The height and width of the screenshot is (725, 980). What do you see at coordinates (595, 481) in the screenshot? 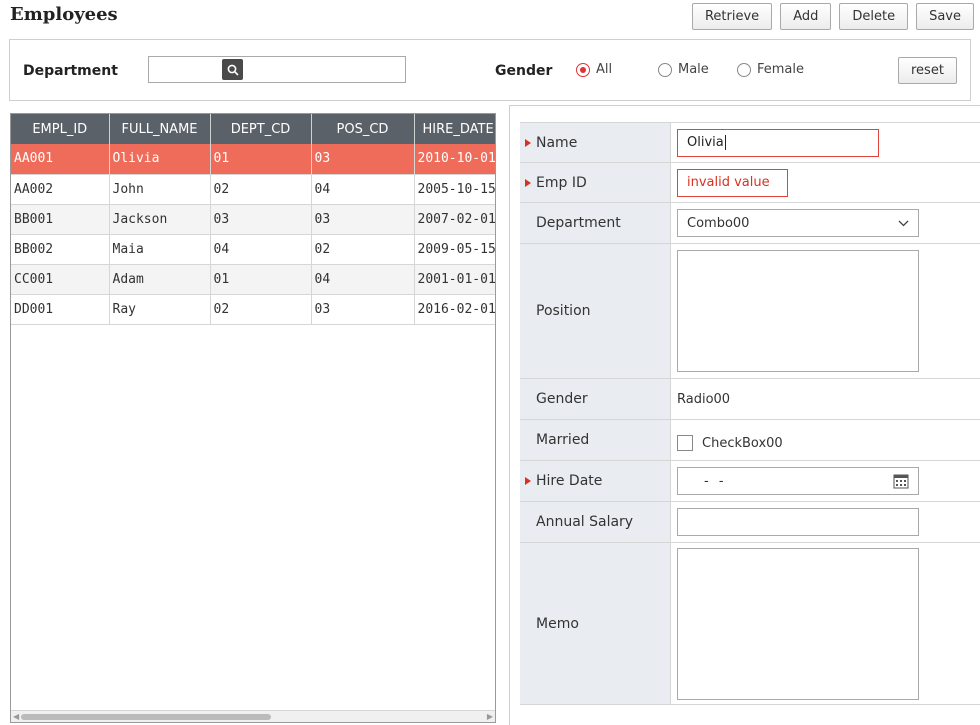
I see `hiredate-label: Hire Date` at bounding box center [595, 481].